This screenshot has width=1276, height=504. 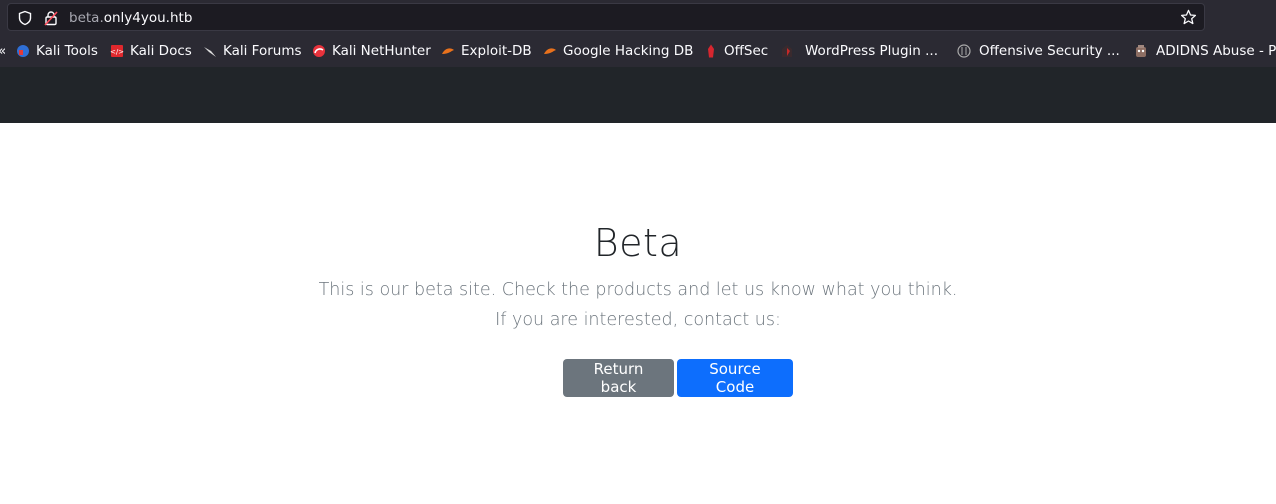 What do you see at coordinates (210, 52) in the screenshot?
I see `kali-forums-icon` at bounding box center [210, 52].